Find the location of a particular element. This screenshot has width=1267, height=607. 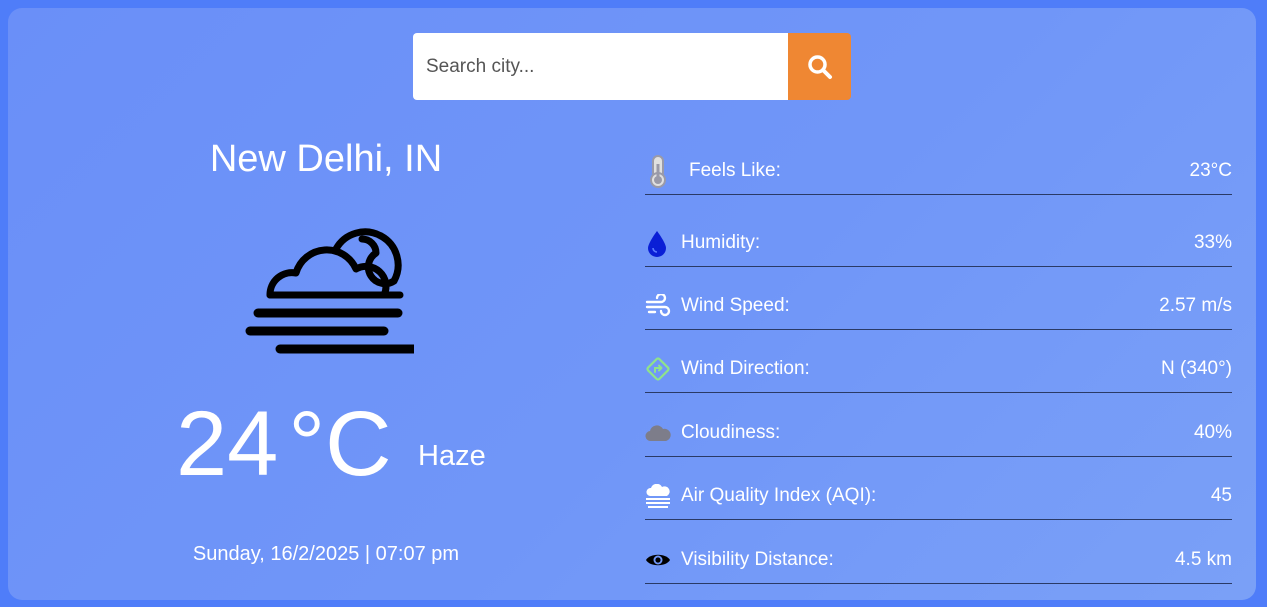

detail-value: 23°C is located at coordinates (1210, 170).